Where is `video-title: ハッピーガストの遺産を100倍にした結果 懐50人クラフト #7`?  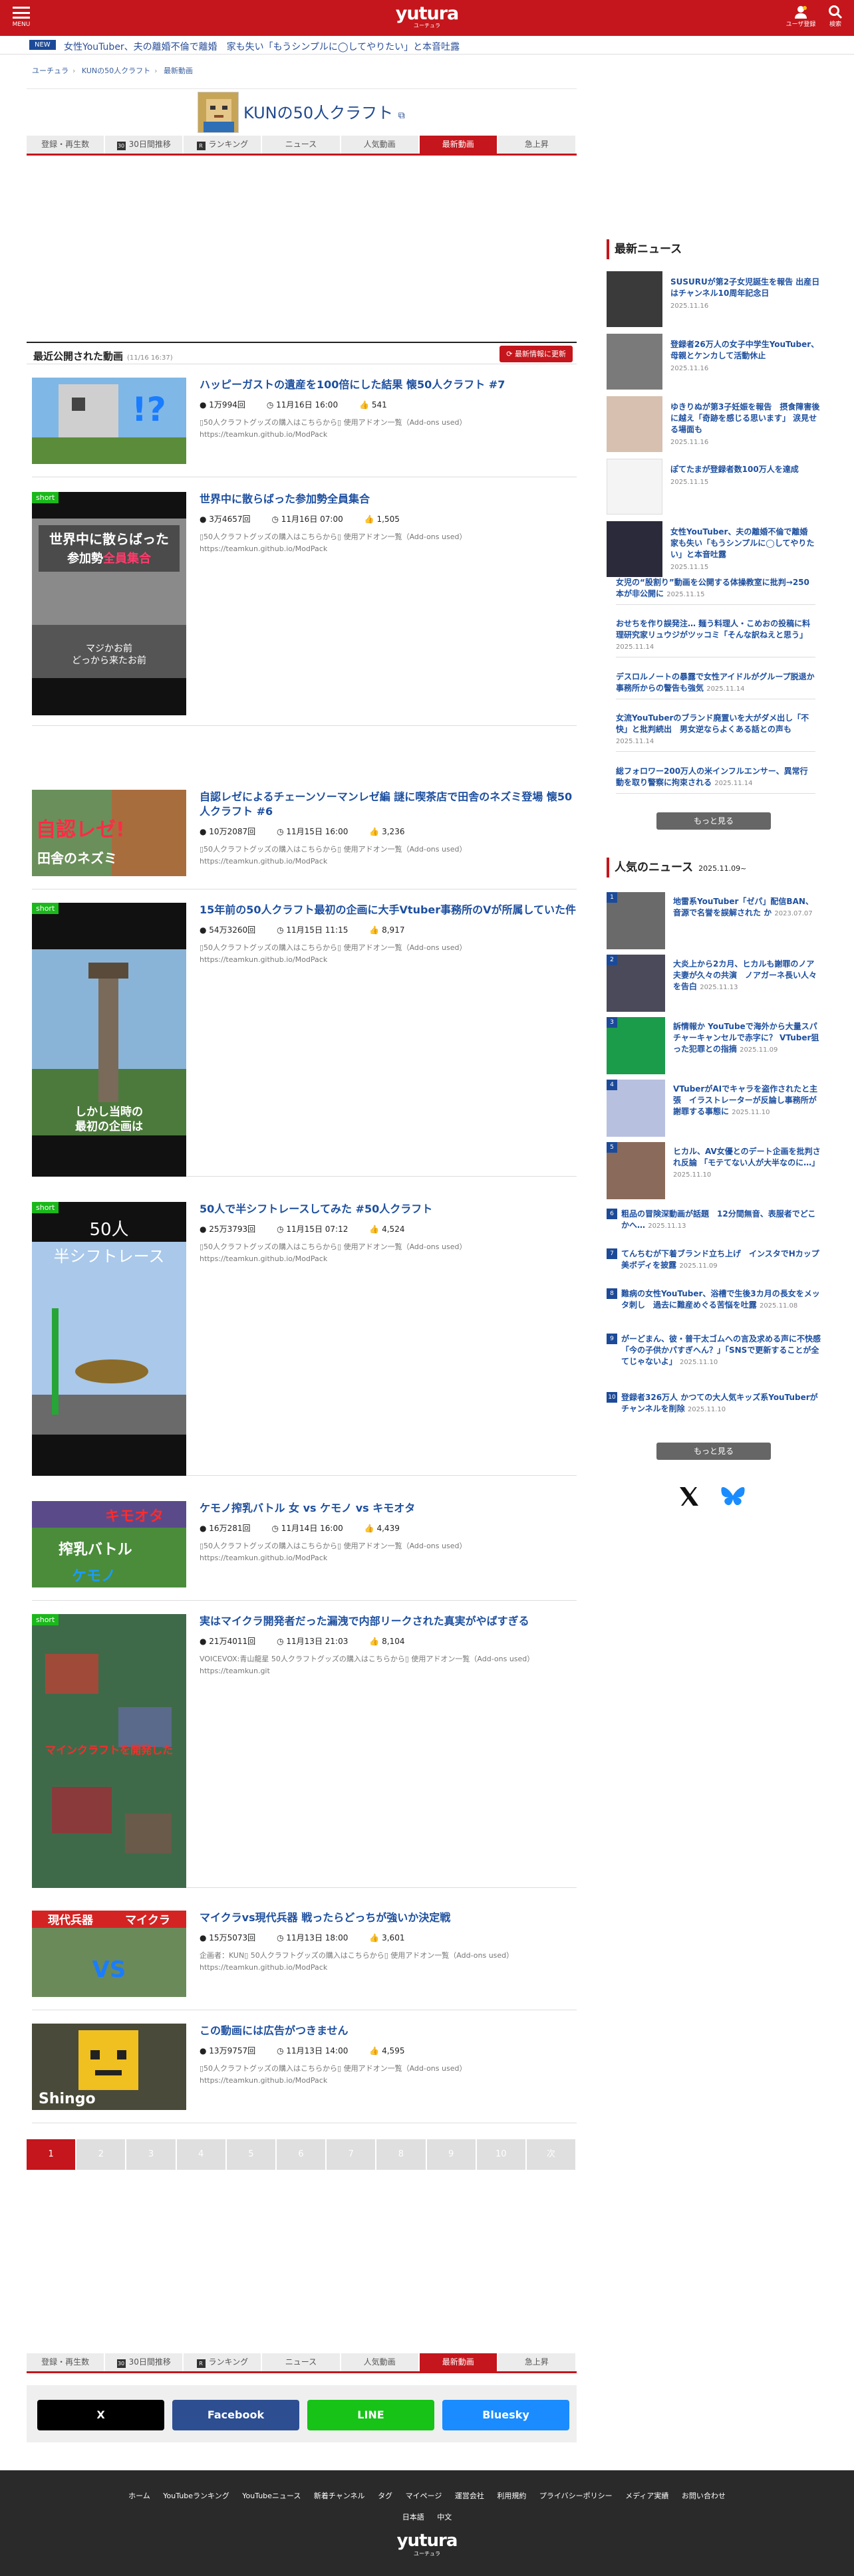
video-title: ハッピーガストの遺産を100倍にした結果 懐50人クラフト #7 is located at coordinates (388, 385).